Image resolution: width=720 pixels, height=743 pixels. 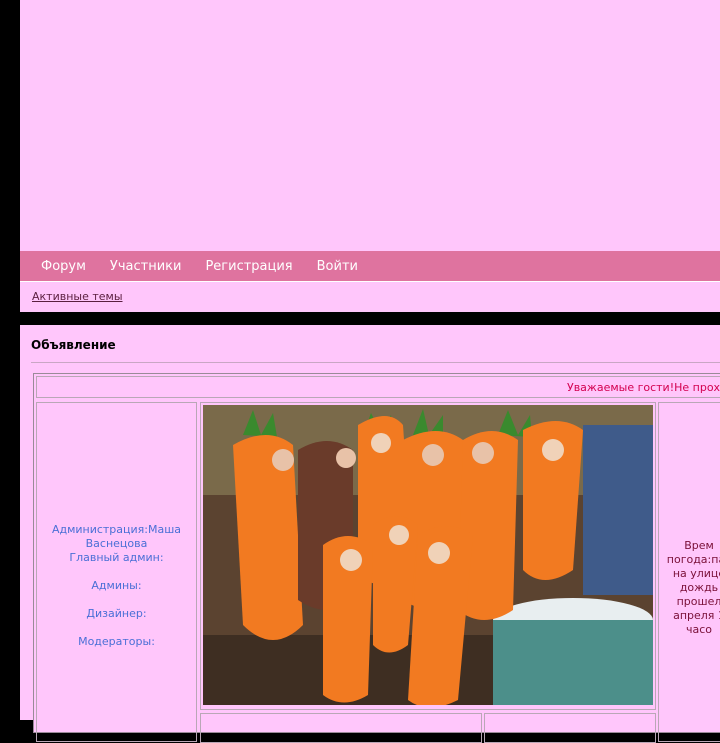 I want to click on main-navbar: Форум Участники Регистрация Войти, so click(x=370, y=266).